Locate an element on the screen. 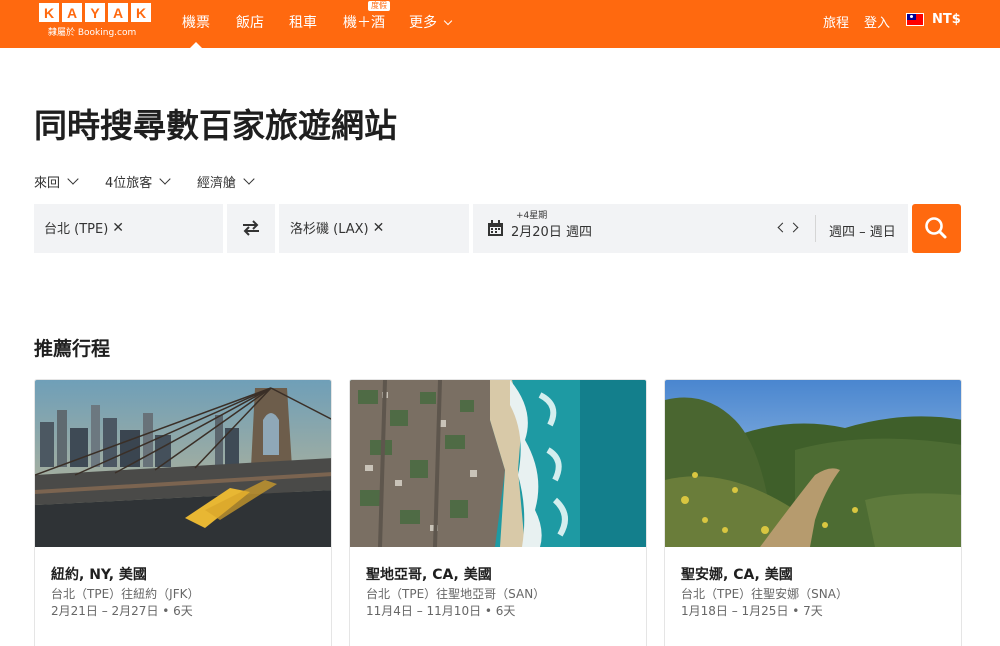 This screenshot has width=1000, height=646. logo-letter: Y is located at coordinates (95, 12).